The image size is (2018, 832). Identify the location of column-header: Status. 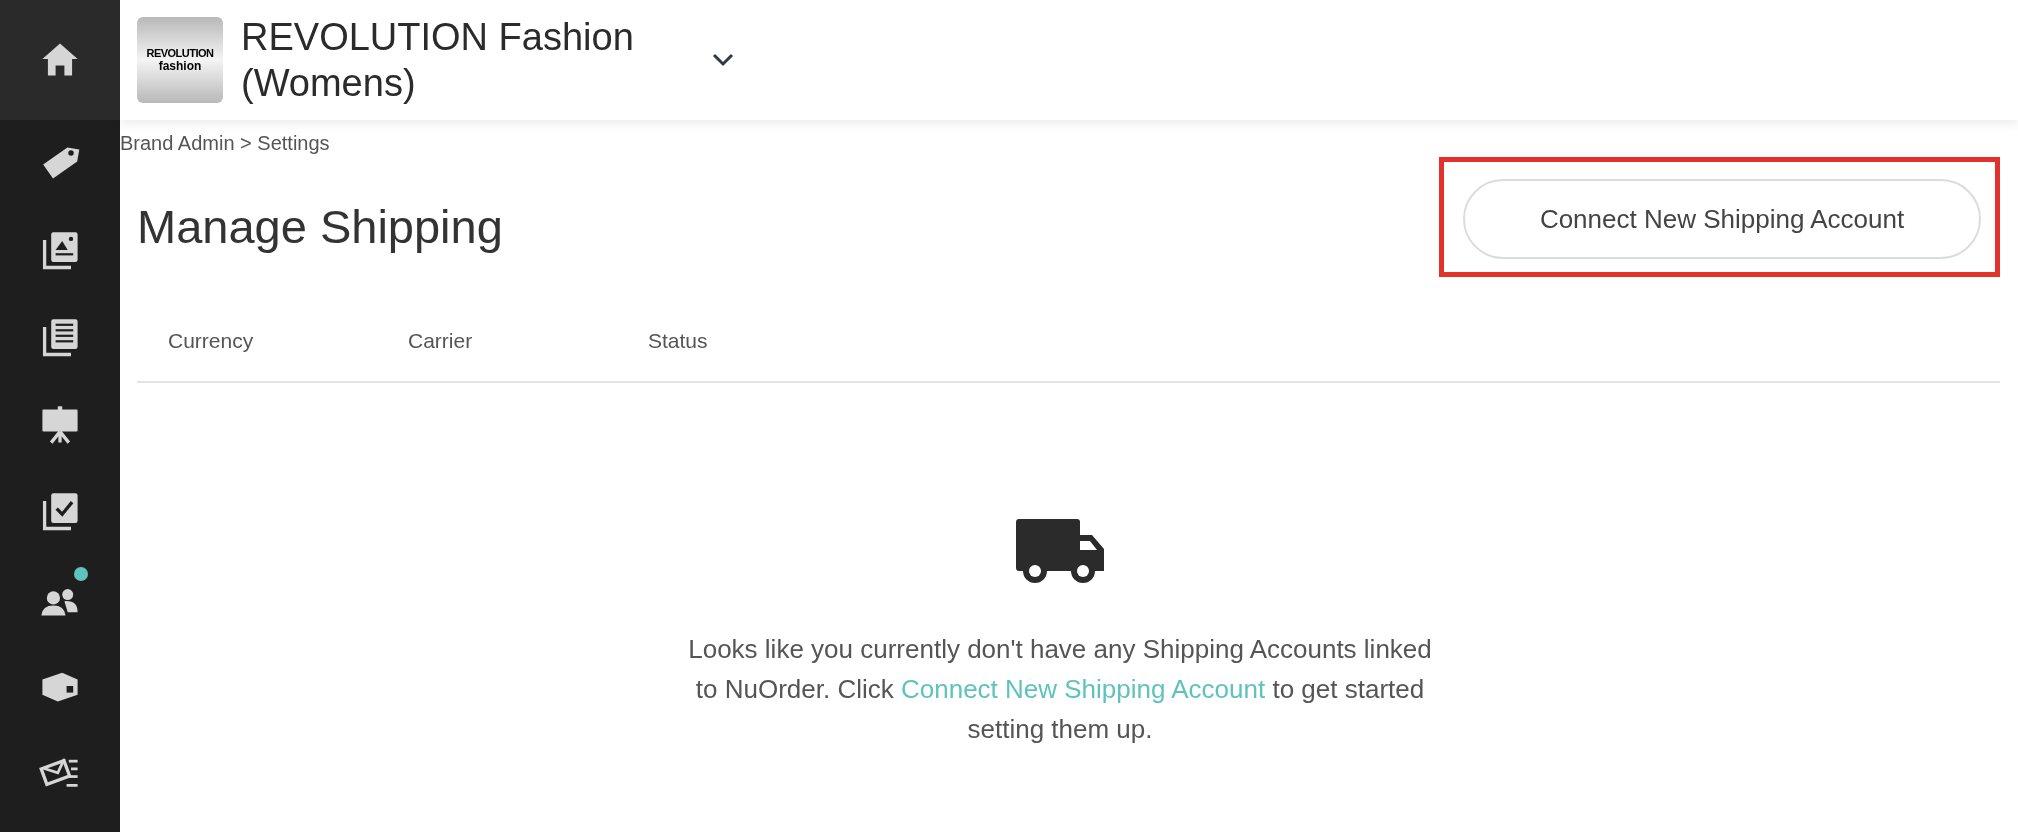
(678, 341).